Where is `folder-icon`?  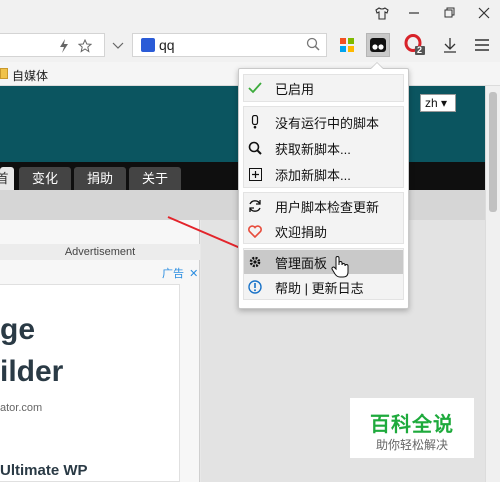 folder-icon is located at coordinates (4, 73).